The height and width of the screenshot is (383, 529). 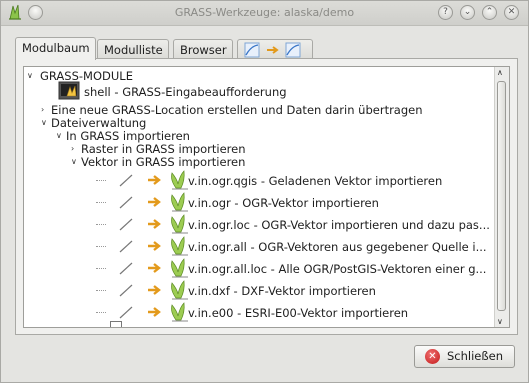 What do you see at coordinates (432, 356) in the screenshot?
I see `close-icon: ✕` at bounding box center [432, 356].